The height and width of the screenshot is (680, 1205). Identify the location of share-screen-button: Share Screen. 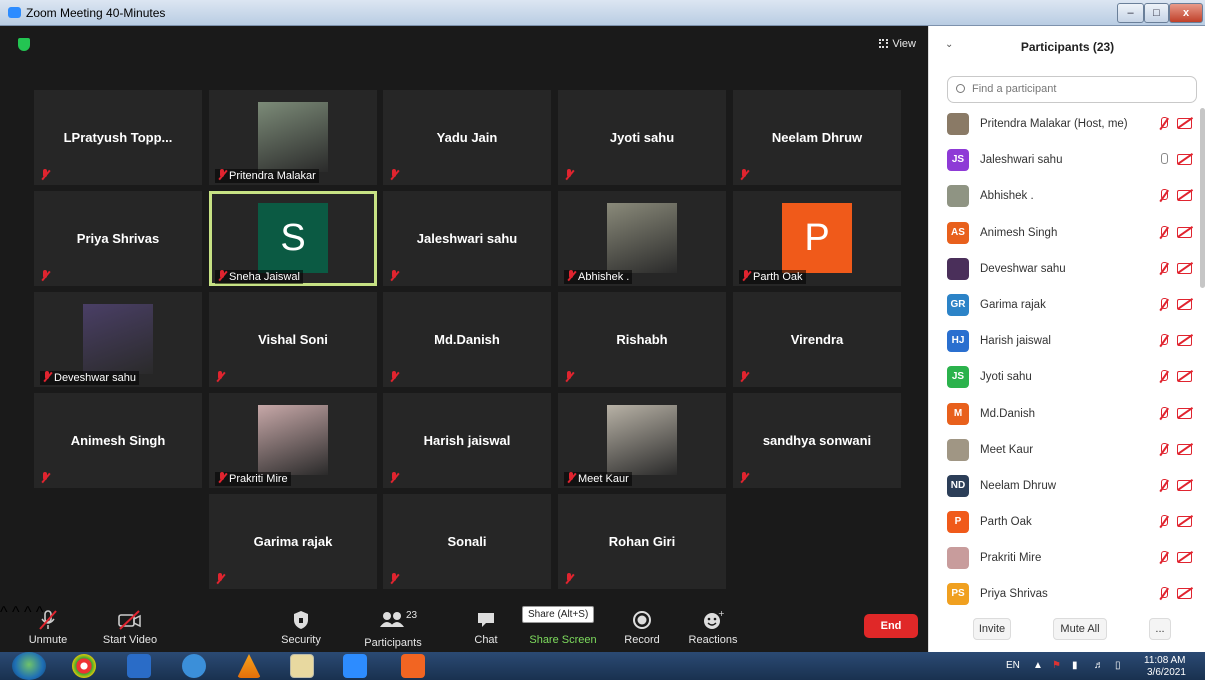
(563, 628).